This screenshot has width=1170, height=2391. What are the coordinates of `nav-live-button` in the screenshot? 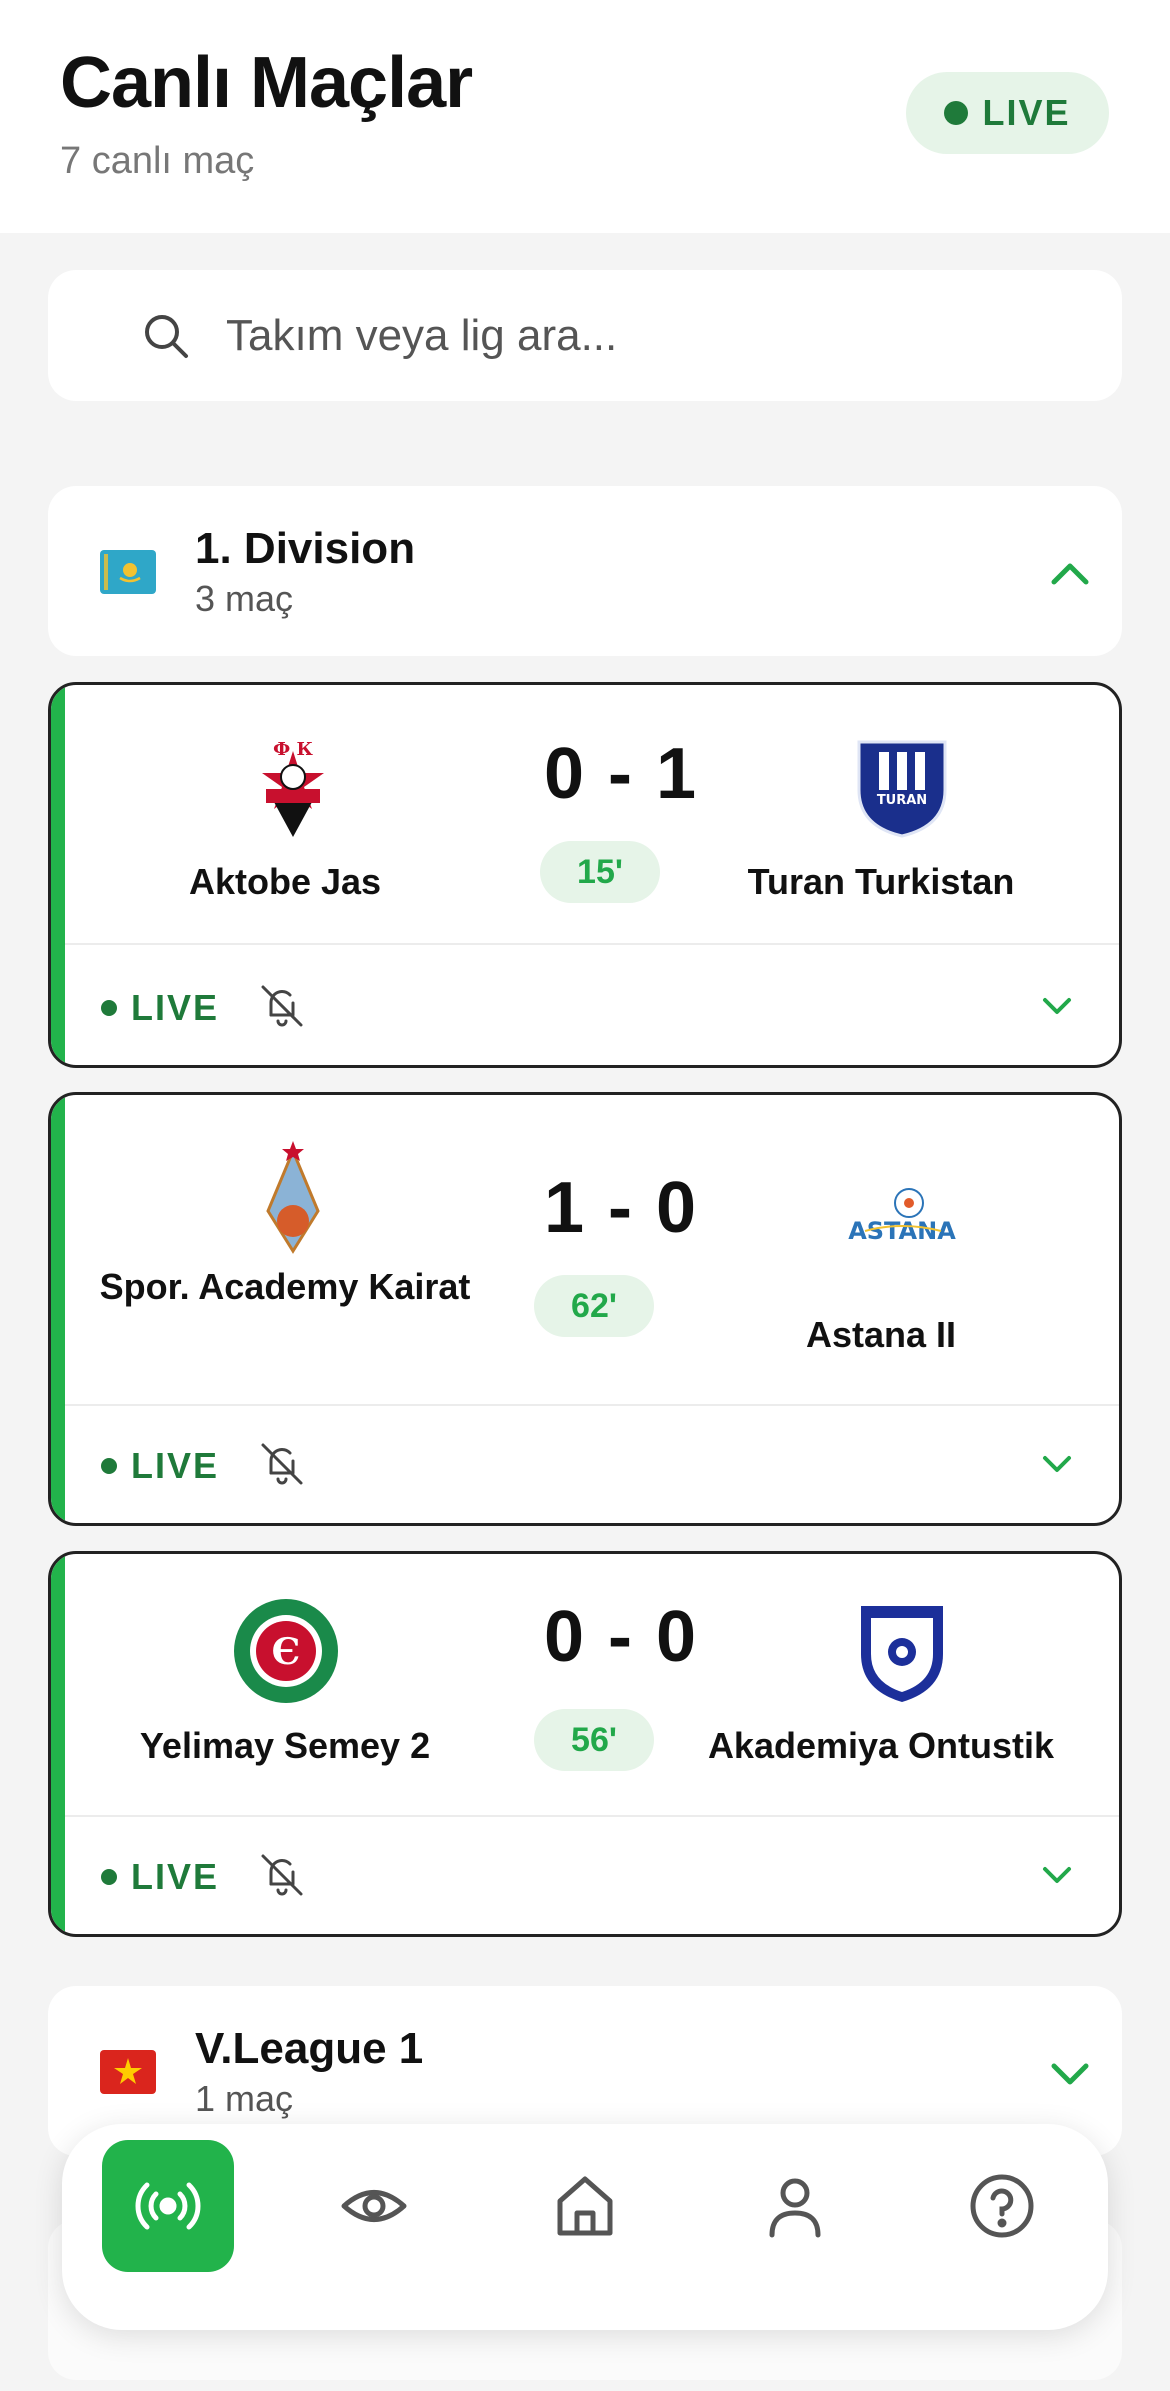 It's located at (168, 2206).